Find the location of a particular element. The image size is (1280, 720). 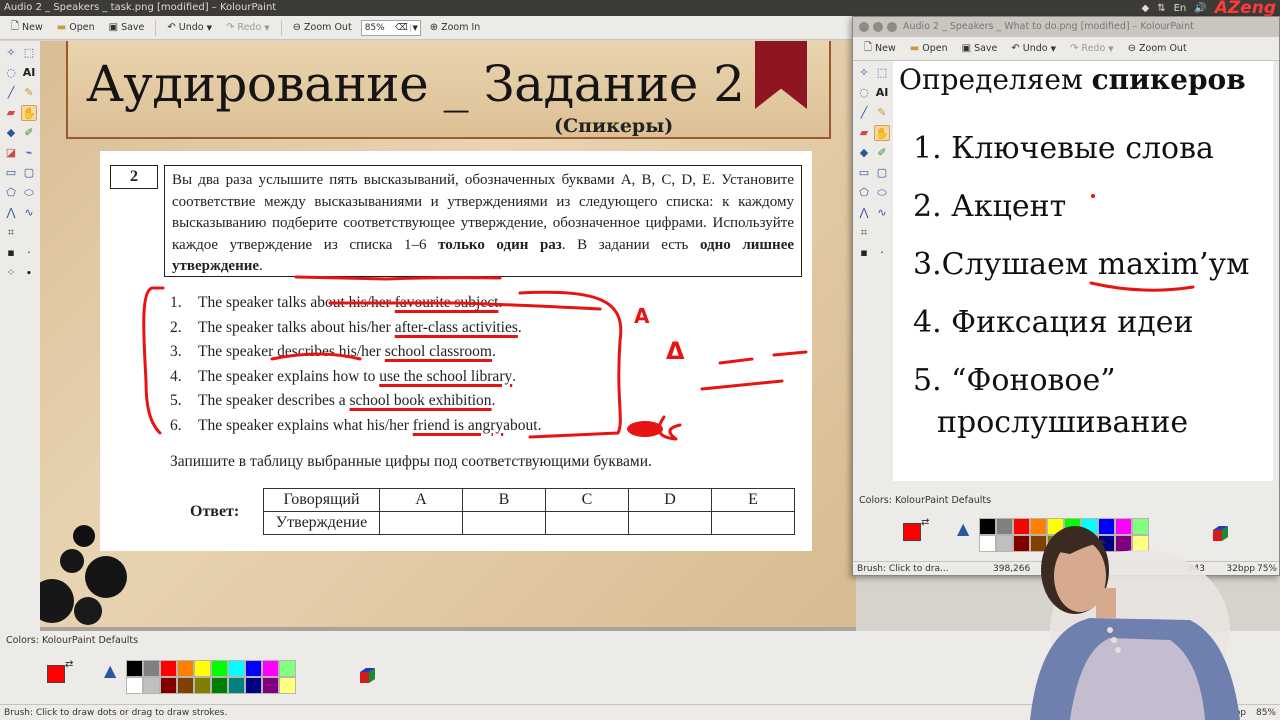

color-eraser-icon: ◪ is located at coordinates (11, 153).